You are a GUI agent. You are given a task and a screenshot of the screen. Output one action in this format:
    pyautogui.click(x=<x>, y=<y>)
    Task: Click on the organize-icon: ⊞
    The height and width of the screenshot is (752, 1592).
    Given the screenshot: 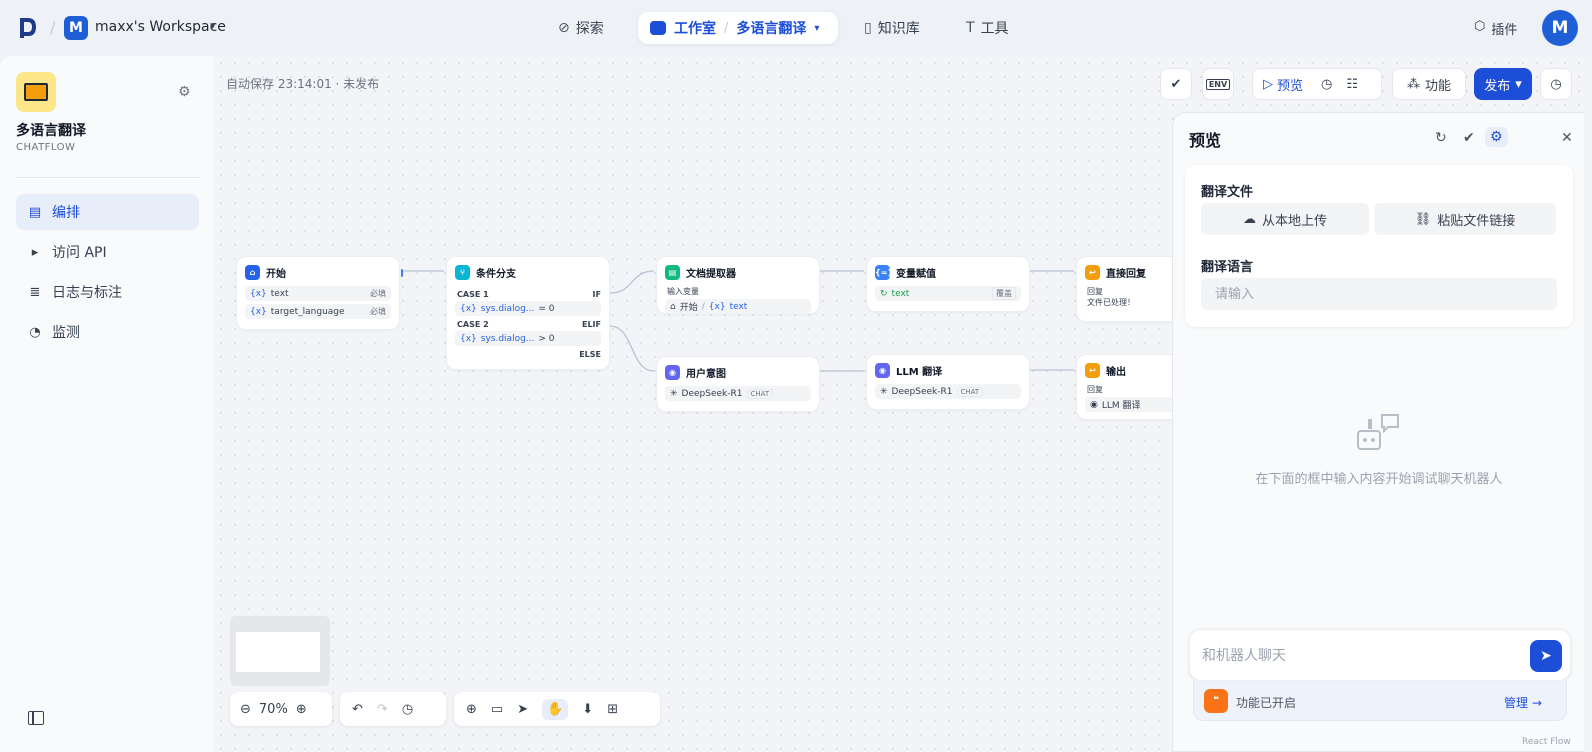 What is the action you would take?
    pyautogui.click(x=612, y=709)
    